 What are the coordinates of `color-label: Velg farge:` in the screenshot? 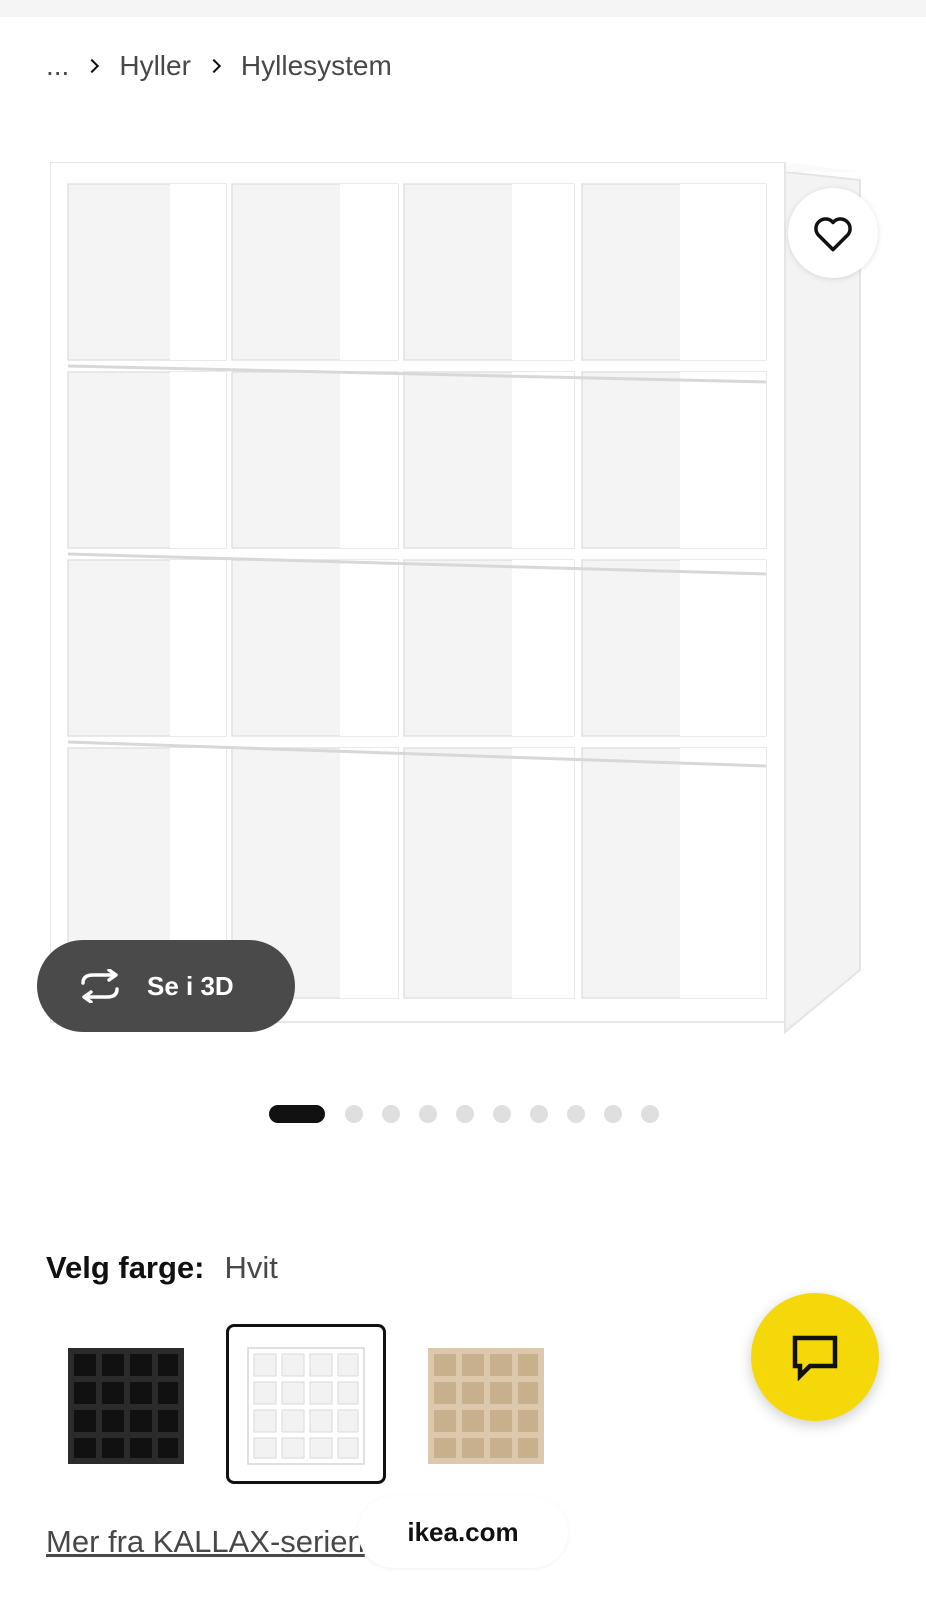 It's located at (125, 1267).